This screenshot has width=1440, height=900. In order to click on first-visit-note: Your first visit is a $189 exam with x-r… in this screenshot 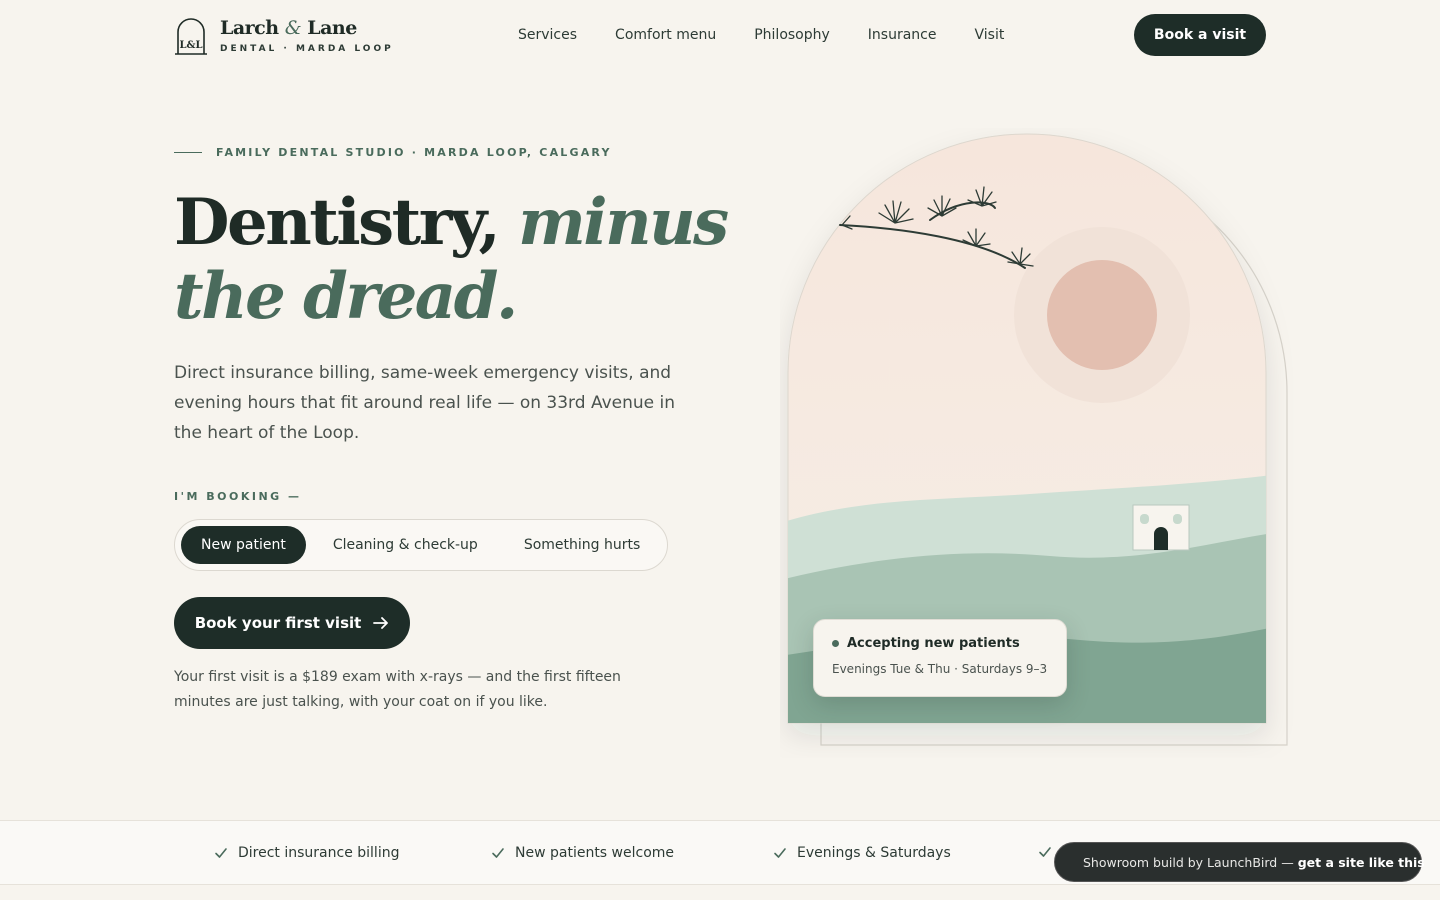, I will do `click(397, 689)`.